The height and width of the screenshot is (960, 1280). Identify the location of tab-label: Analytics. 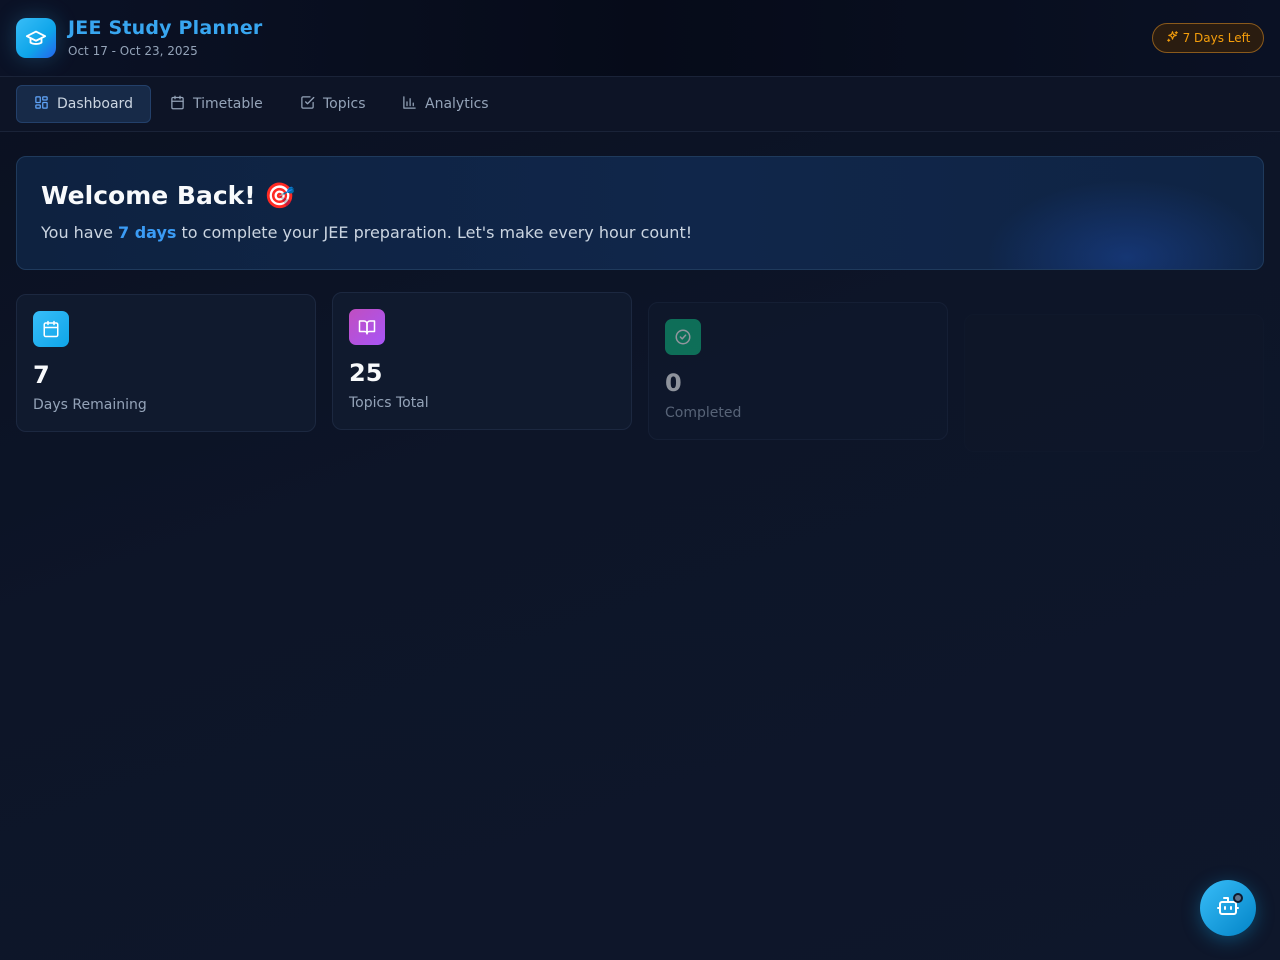
(457, 104).